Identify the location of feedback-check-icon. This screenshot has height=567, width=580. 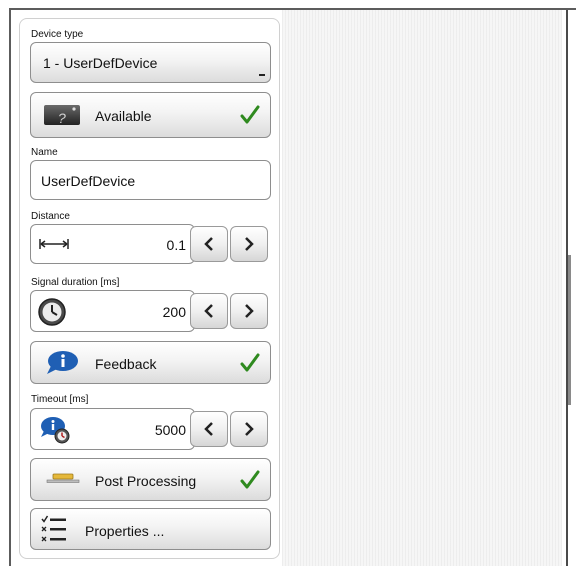
(250, 362).